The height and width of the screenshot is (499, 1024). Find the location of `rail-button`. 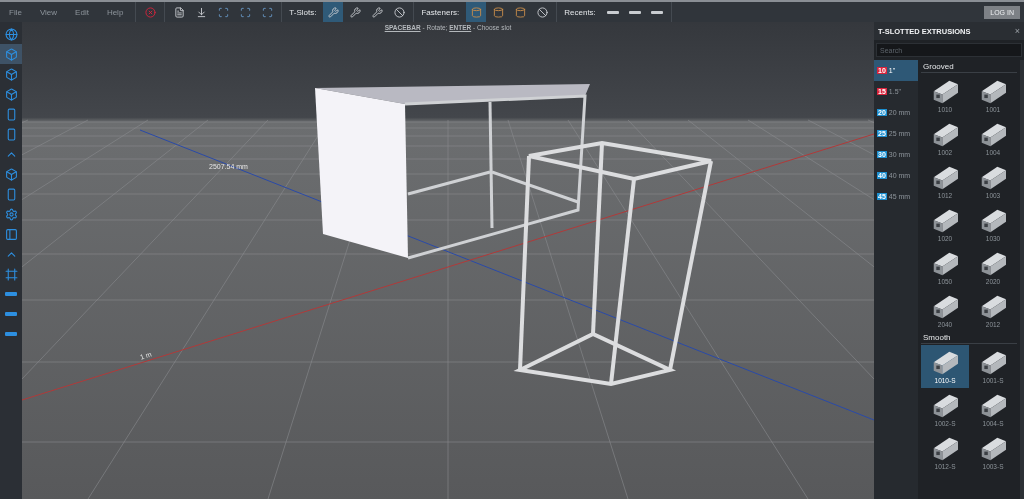

rail-button is located at coordinates (11, 54).